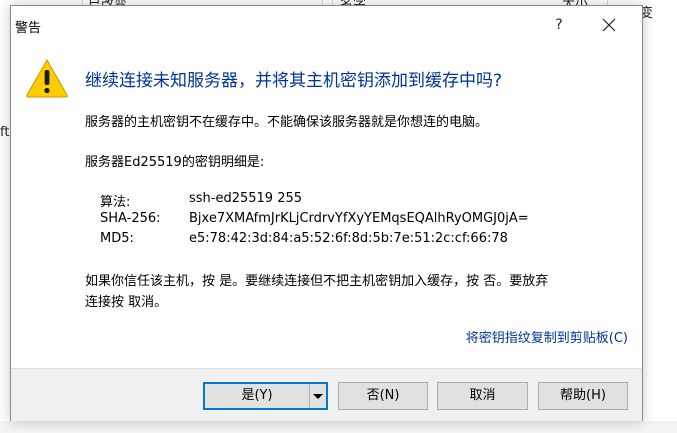 The image size is (677, 433). Describe the element at coordinates (126, 302) in the screenshot. I see `instructions-line-2: 连接按 取消。` at that location.